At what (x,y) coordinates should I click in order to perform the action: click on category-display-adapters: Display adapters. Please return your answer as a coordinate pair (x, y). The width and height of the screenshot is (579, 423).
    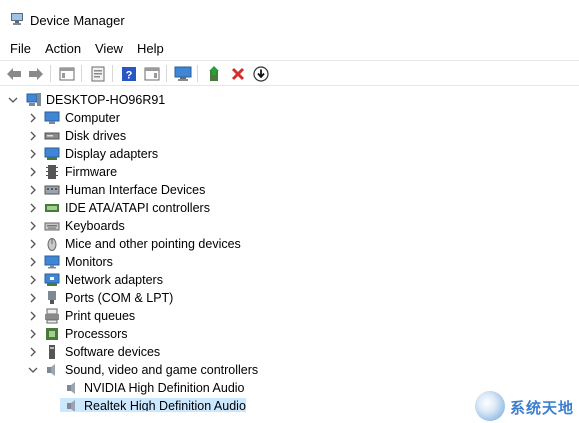
    Looking at the image, I should click on (289, 154).